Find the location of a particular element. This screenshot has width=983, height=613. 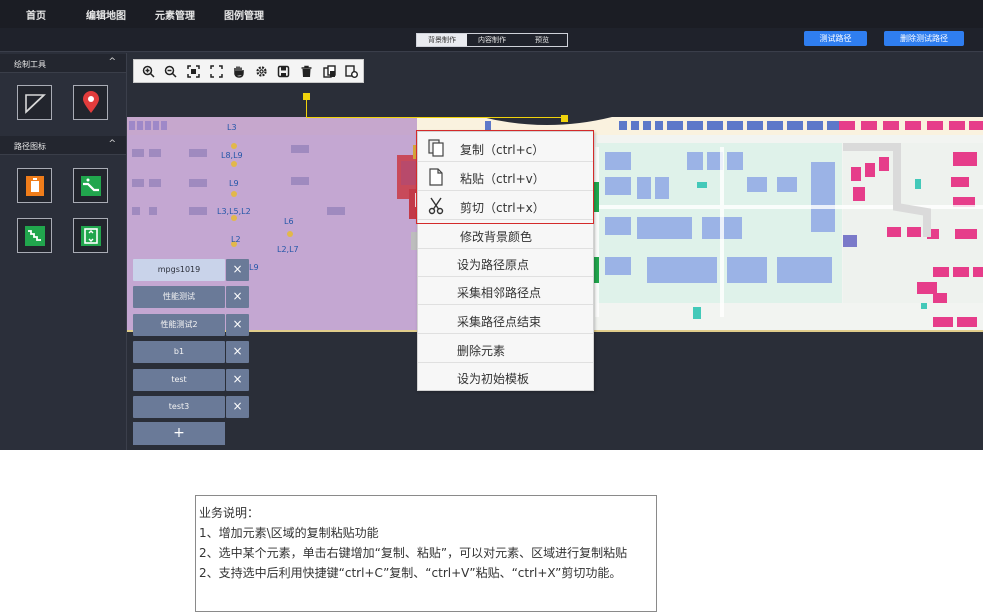

polygon-icon is located at coordinates (35, 103).